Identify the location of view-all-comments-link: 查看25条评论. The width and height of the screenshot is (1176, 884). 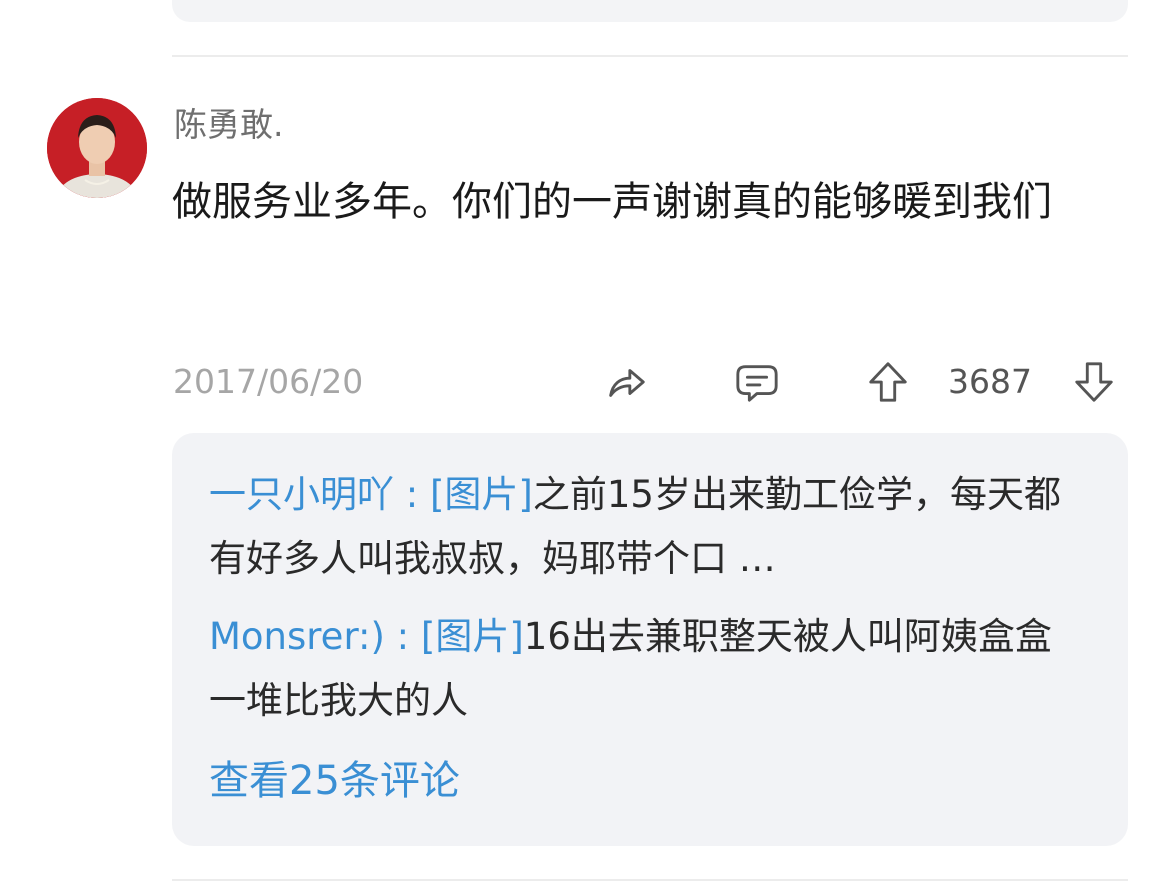
(334, 781).